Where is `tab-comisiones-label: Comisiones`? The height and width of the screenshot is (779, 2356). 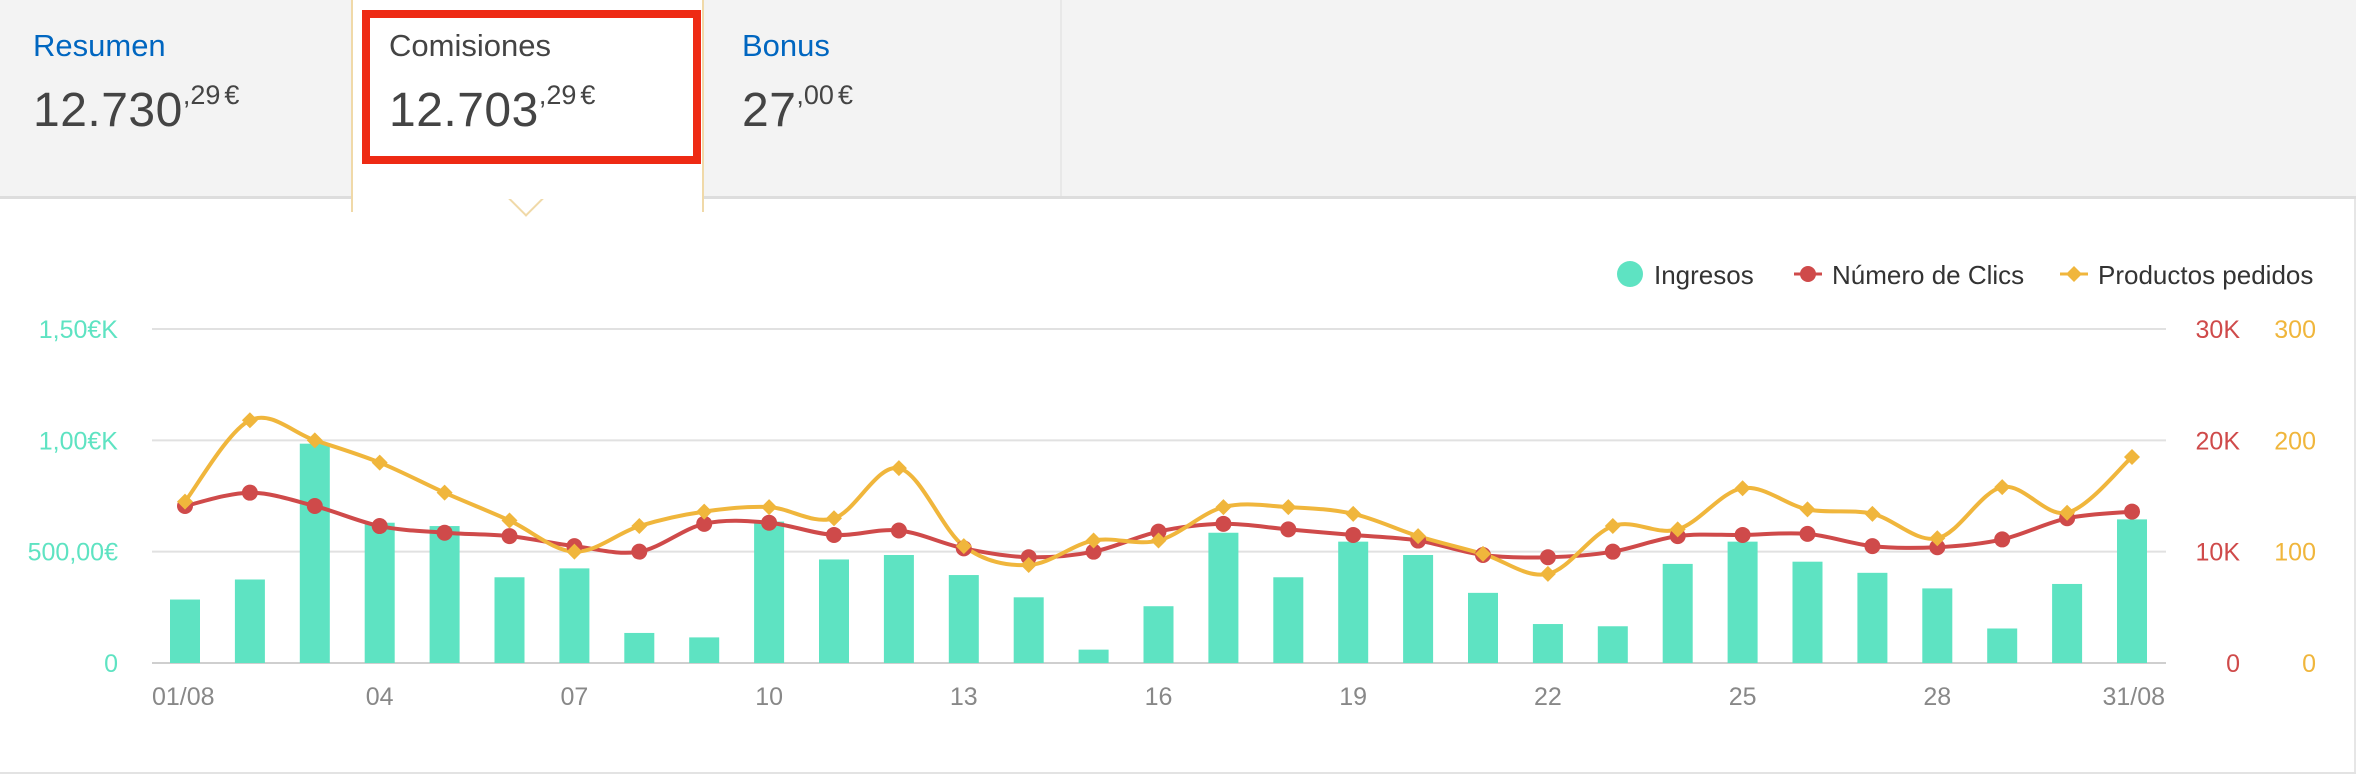
tab-comisiones-label: Comisiones is located at coordinates (470, 46).